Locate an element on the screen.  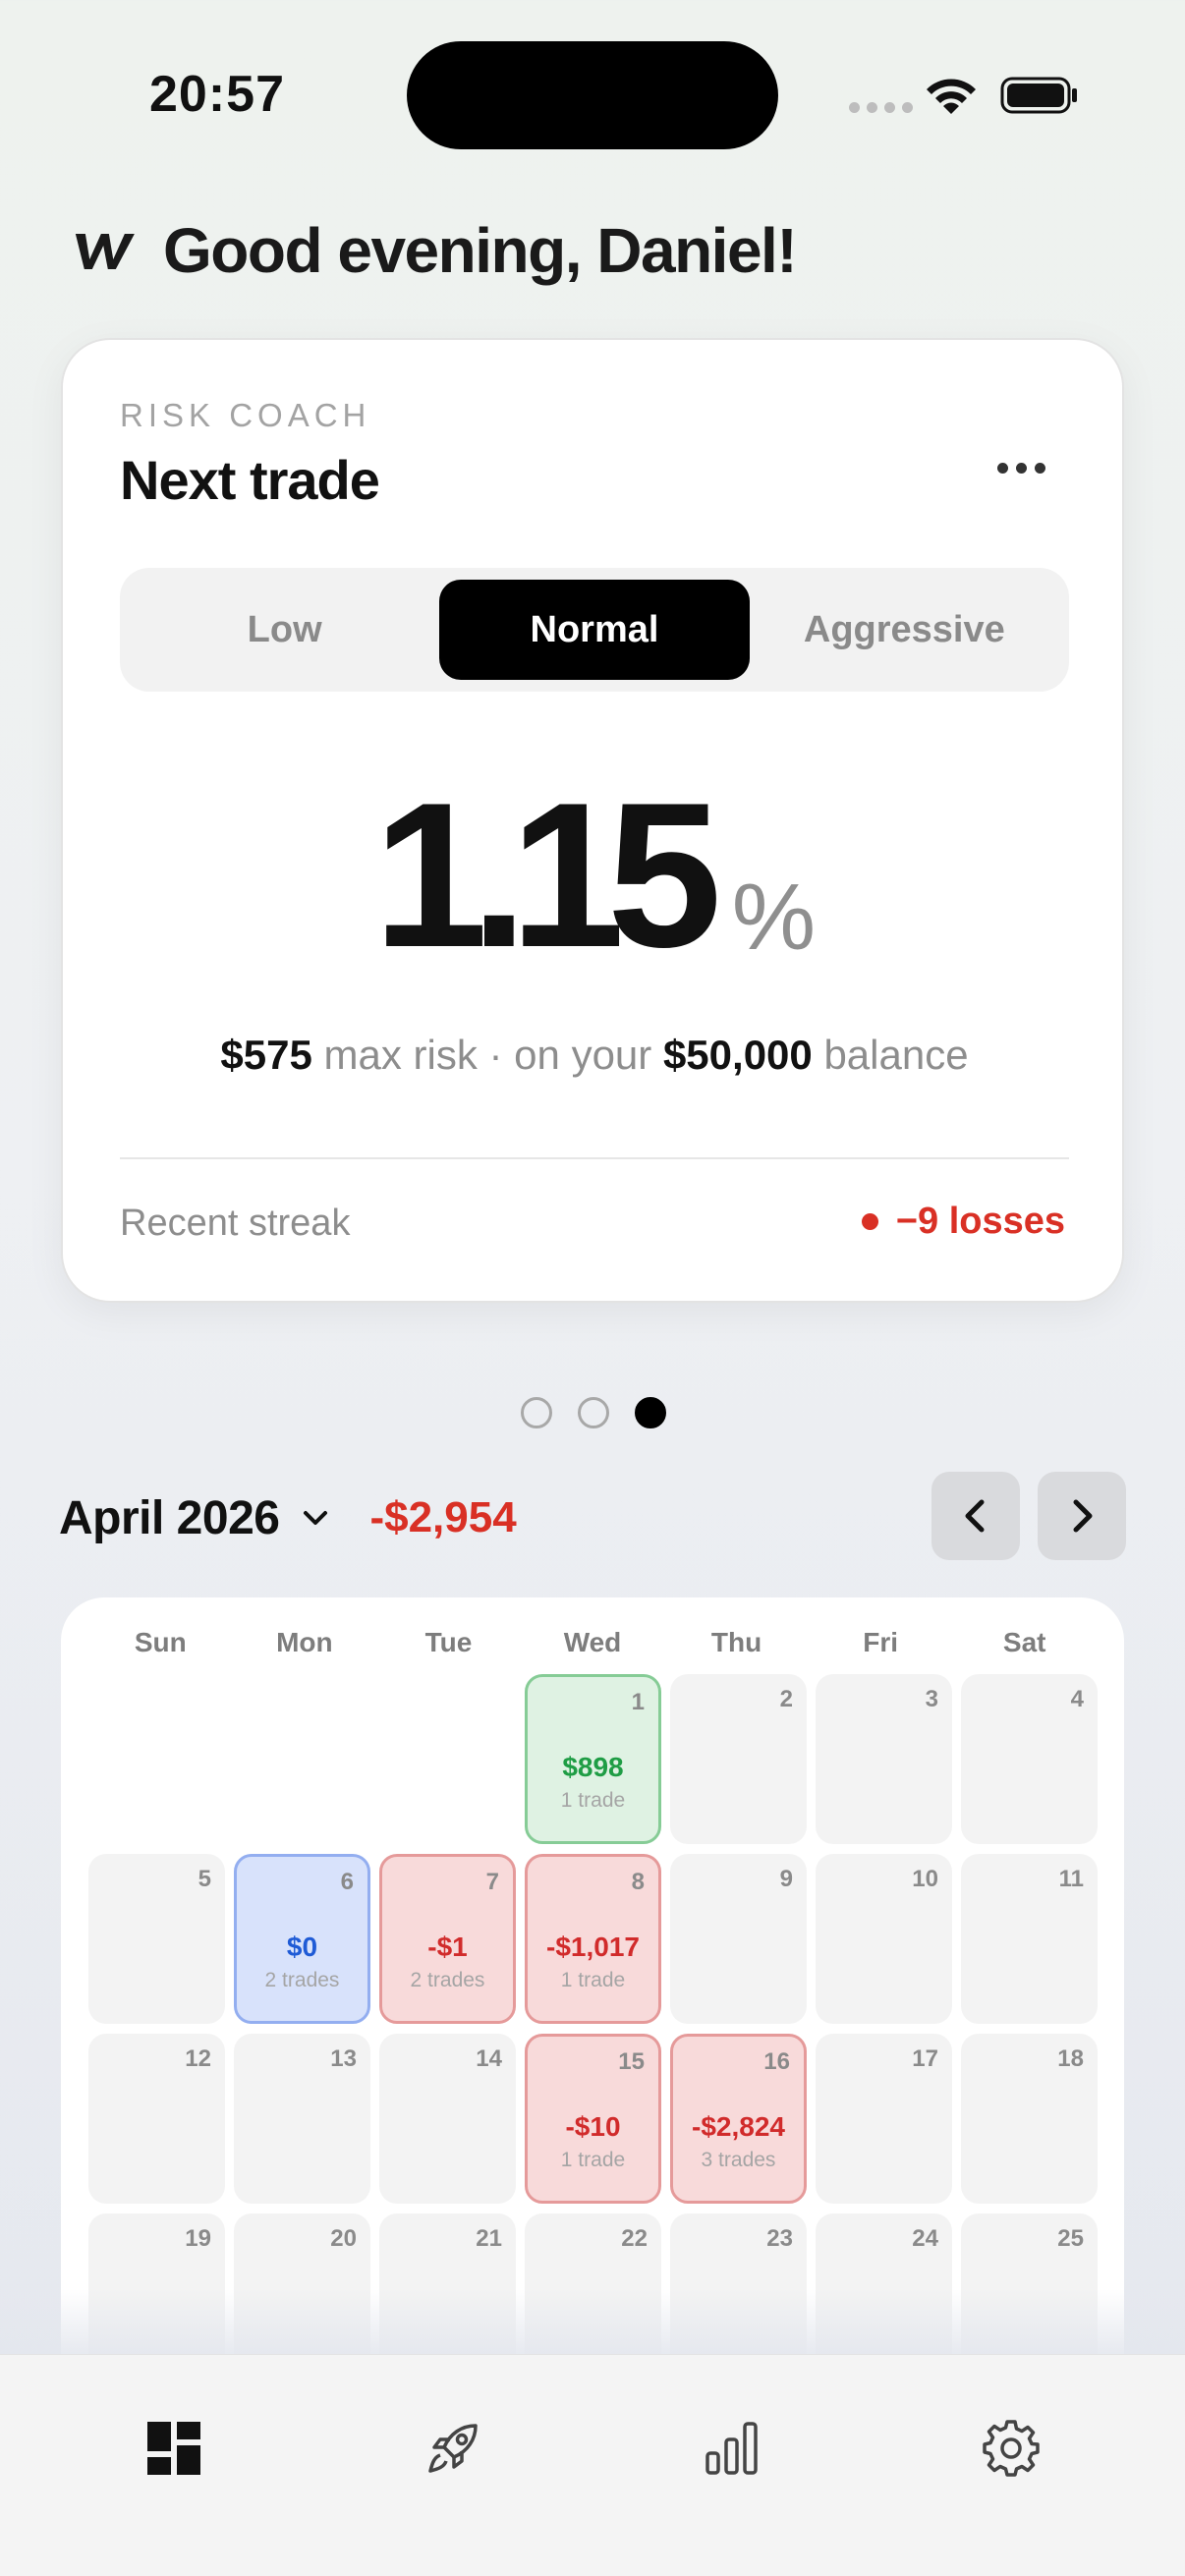
tab-stats is located at coordinates (732, 2448).